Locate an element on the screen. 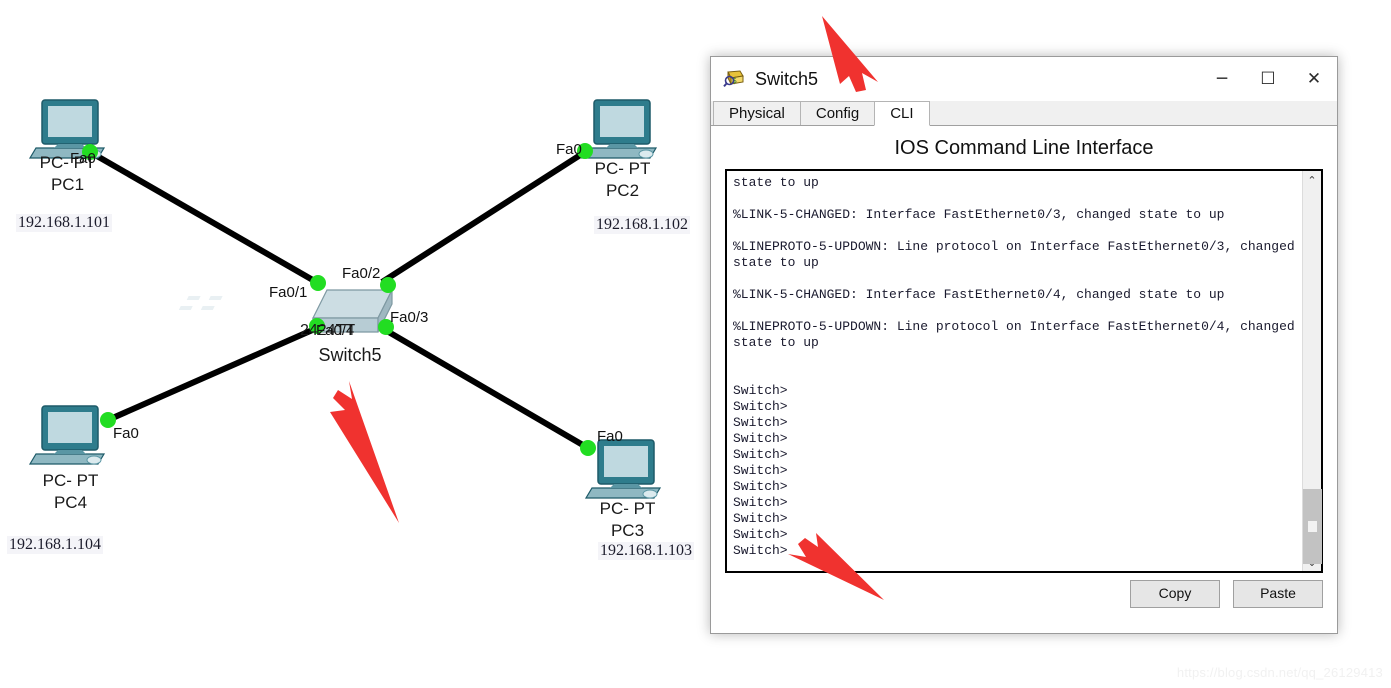  window-controls: ─ ☐ ✕ is located at coordinates (1268, 79).